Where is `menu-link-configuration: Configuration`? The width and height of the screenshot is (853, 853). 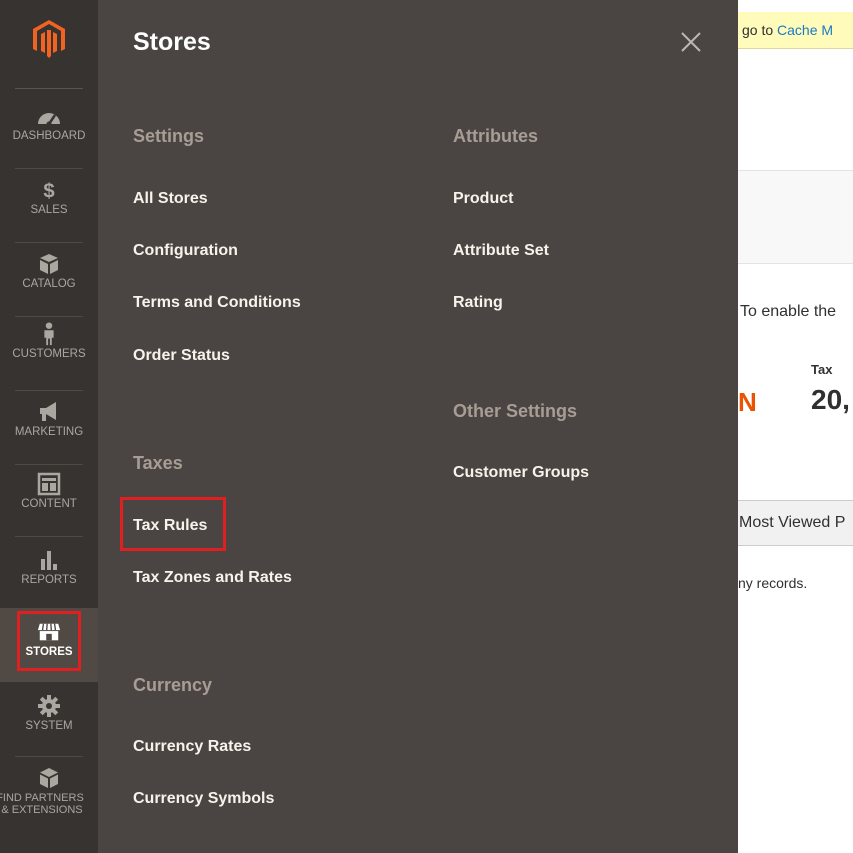 menu-link-configuration: Configuration is located at coordinates (185, 251).